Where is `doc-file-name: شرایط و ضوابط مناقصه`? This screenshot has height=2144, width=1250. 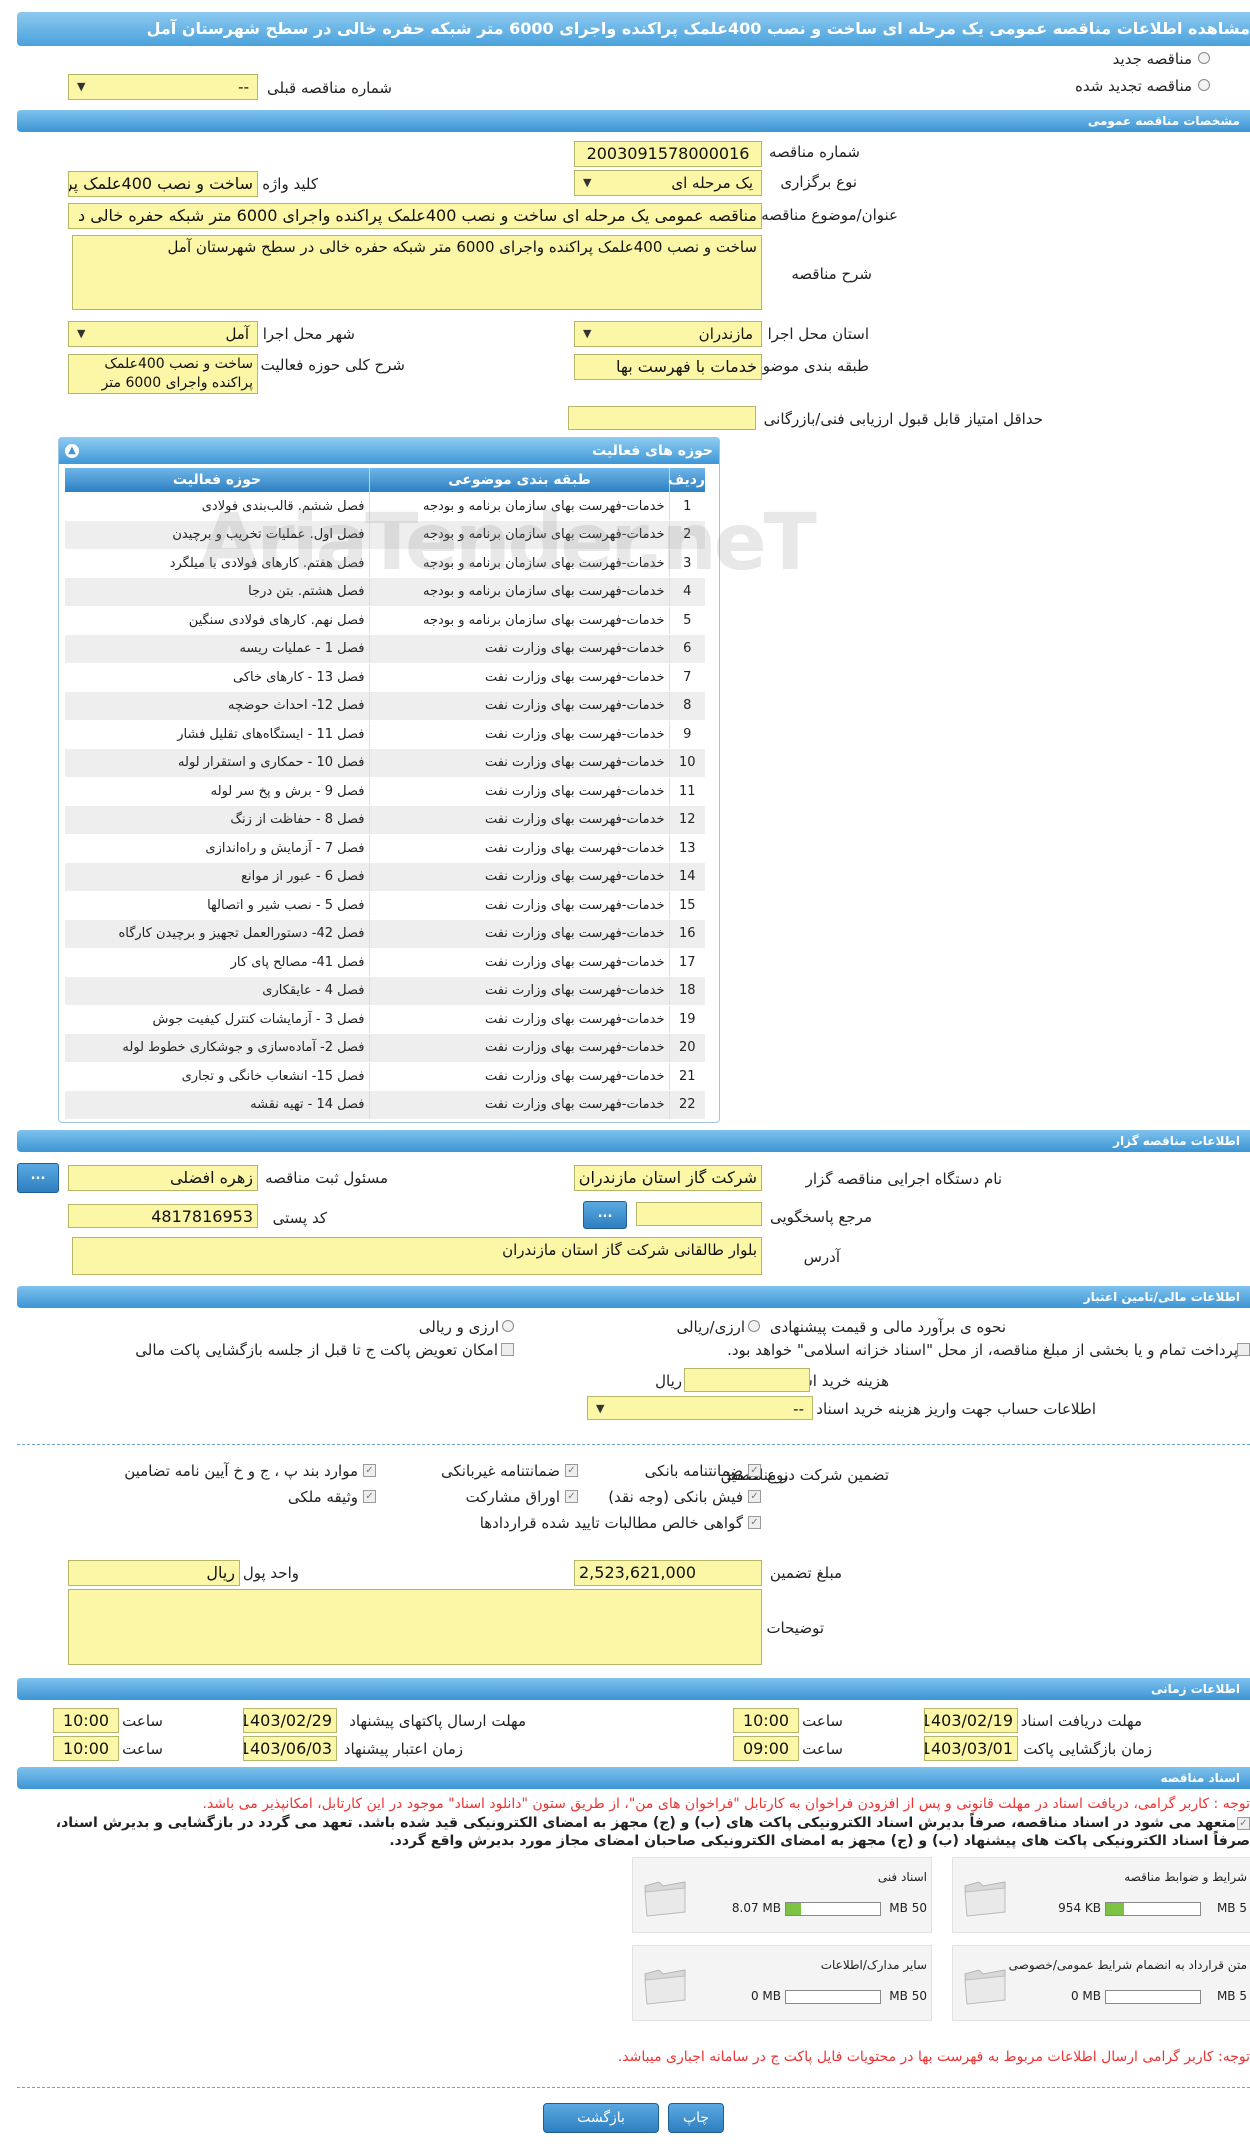
doc-file-name: شرایط و ضوابط مناقصه is located at coordinates (1185, 1877).